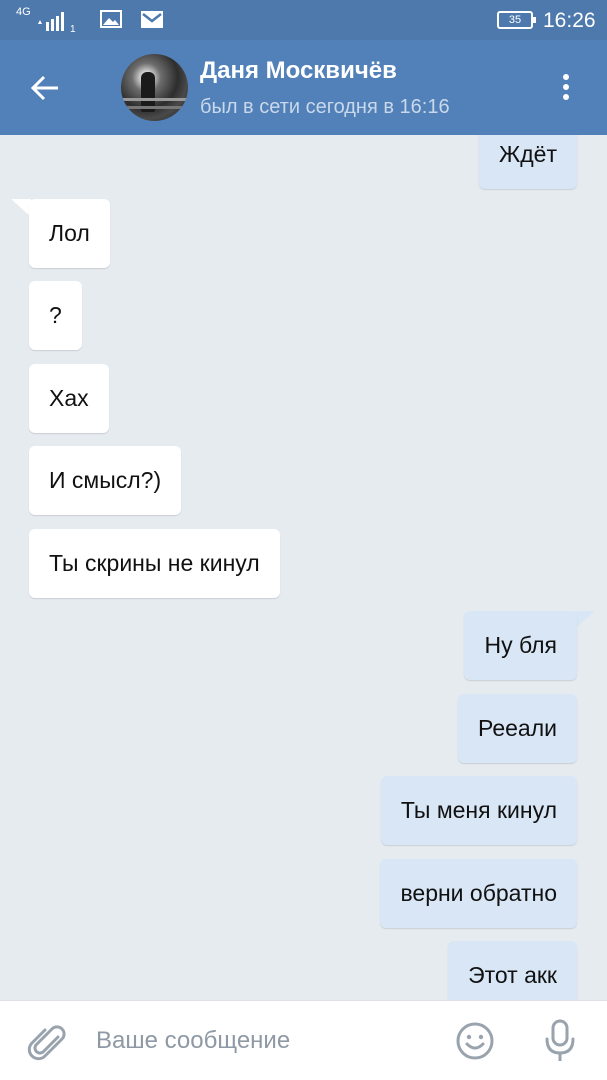 This screenshot has width=607, height=1080. I want to click on microphone-icon, so click(560, 1041).